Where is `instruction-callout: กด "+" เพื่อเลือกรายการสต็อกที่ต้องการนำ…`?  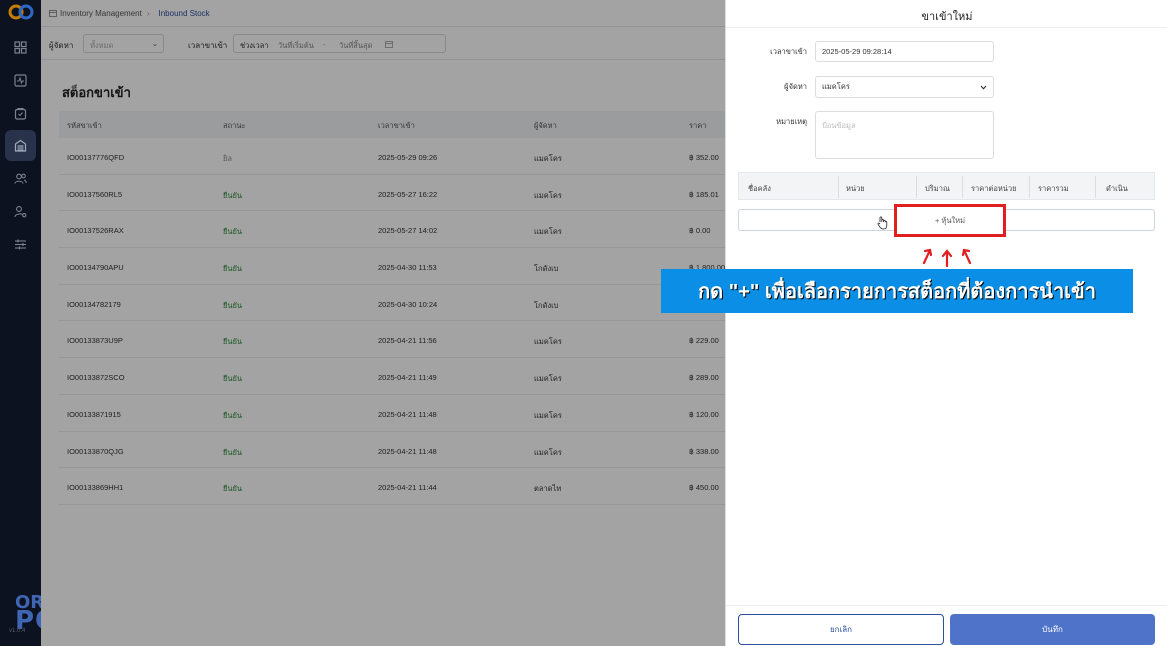 instruction-callout: กด "+" เพื่อเลือกรายการสต็อกที่ต้องการนำ… is located at coordinates (897, 291).